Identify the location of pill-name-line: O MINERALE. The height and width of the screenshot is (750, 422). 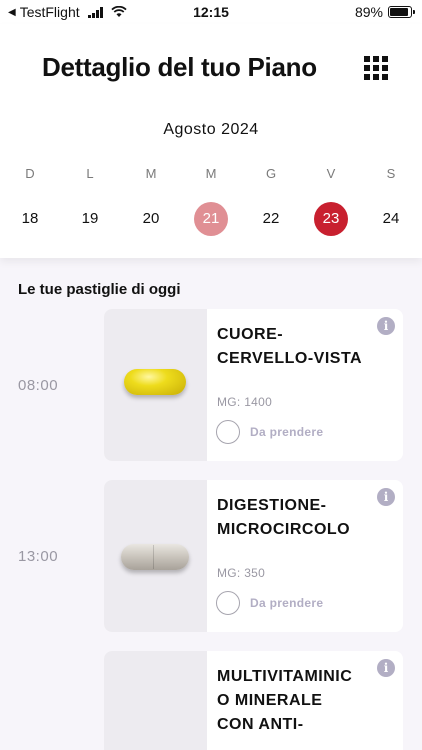
(270, 700).